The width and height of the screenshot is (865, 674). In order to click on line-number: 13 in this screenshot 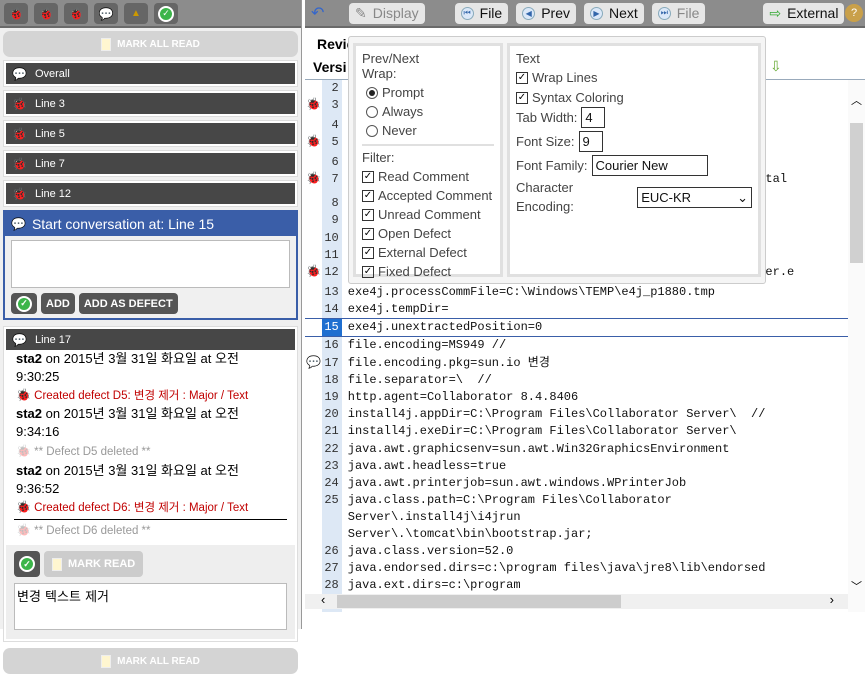, I will do `click(331, 292)`.